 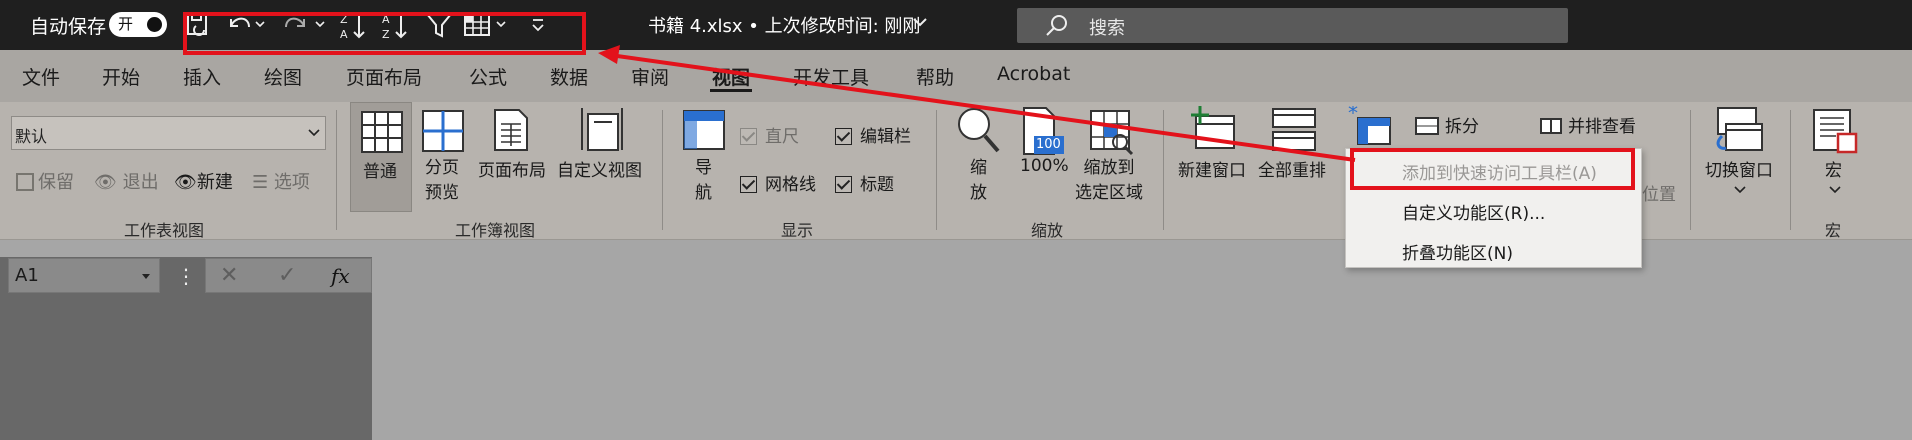 What do you see at coordinates (977, 103) in the screenshot?
I see `annotation-arrow` at bounding box center [977, 103].